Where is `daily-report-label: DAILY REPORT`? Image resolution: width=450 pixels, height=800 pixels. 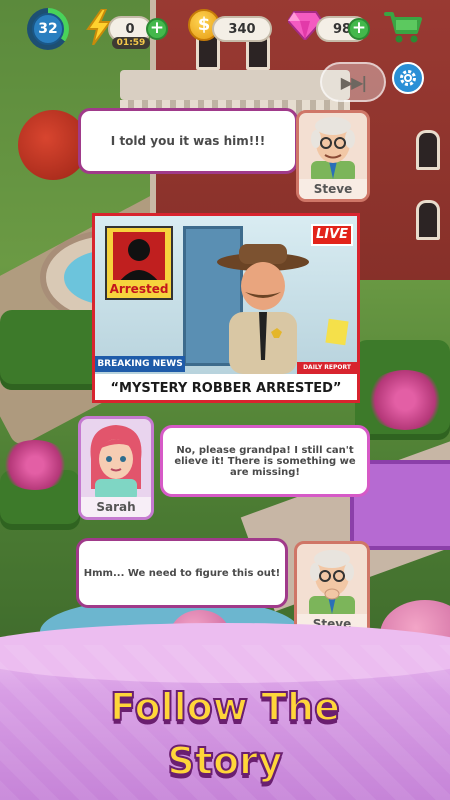
daily-report-label: DAILY REPORT is located at coordinates (327, 368).